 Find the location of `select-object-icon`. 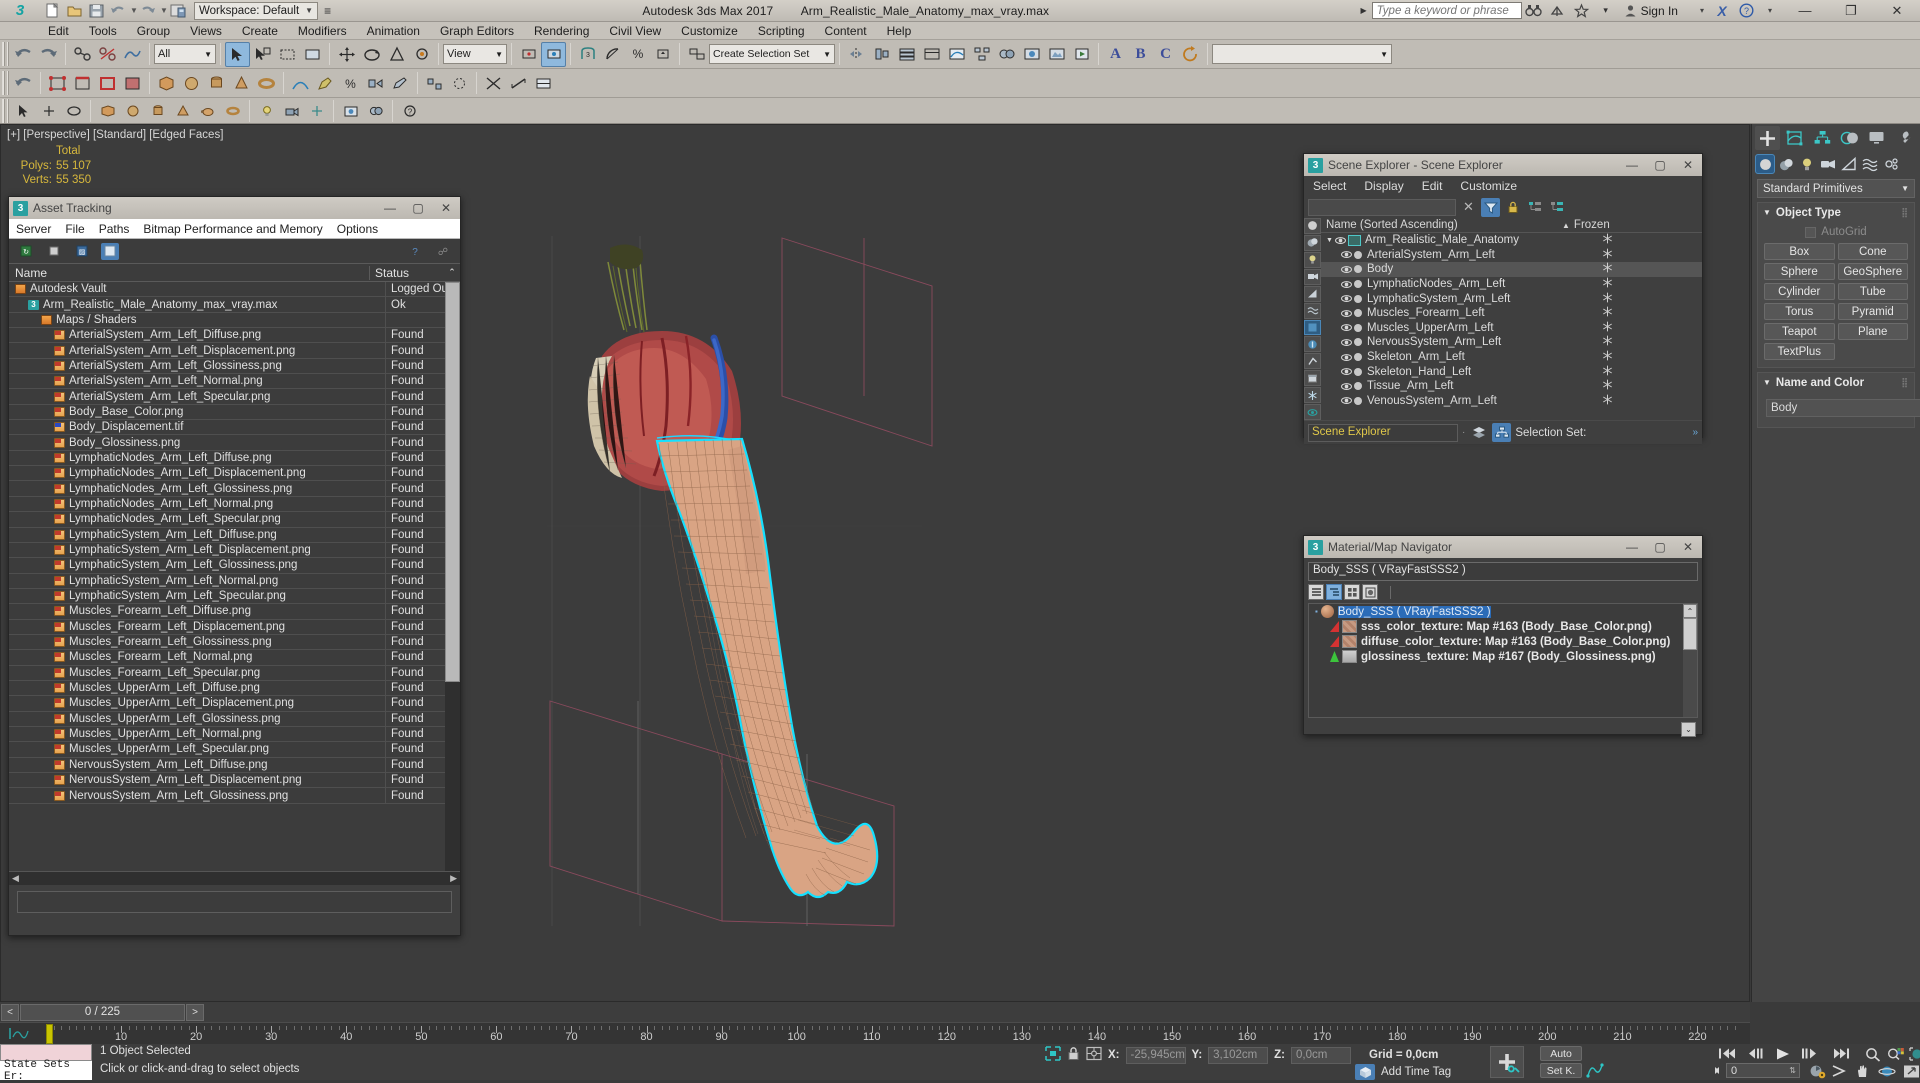

select-object-icon is located at coordinates (237, 54).